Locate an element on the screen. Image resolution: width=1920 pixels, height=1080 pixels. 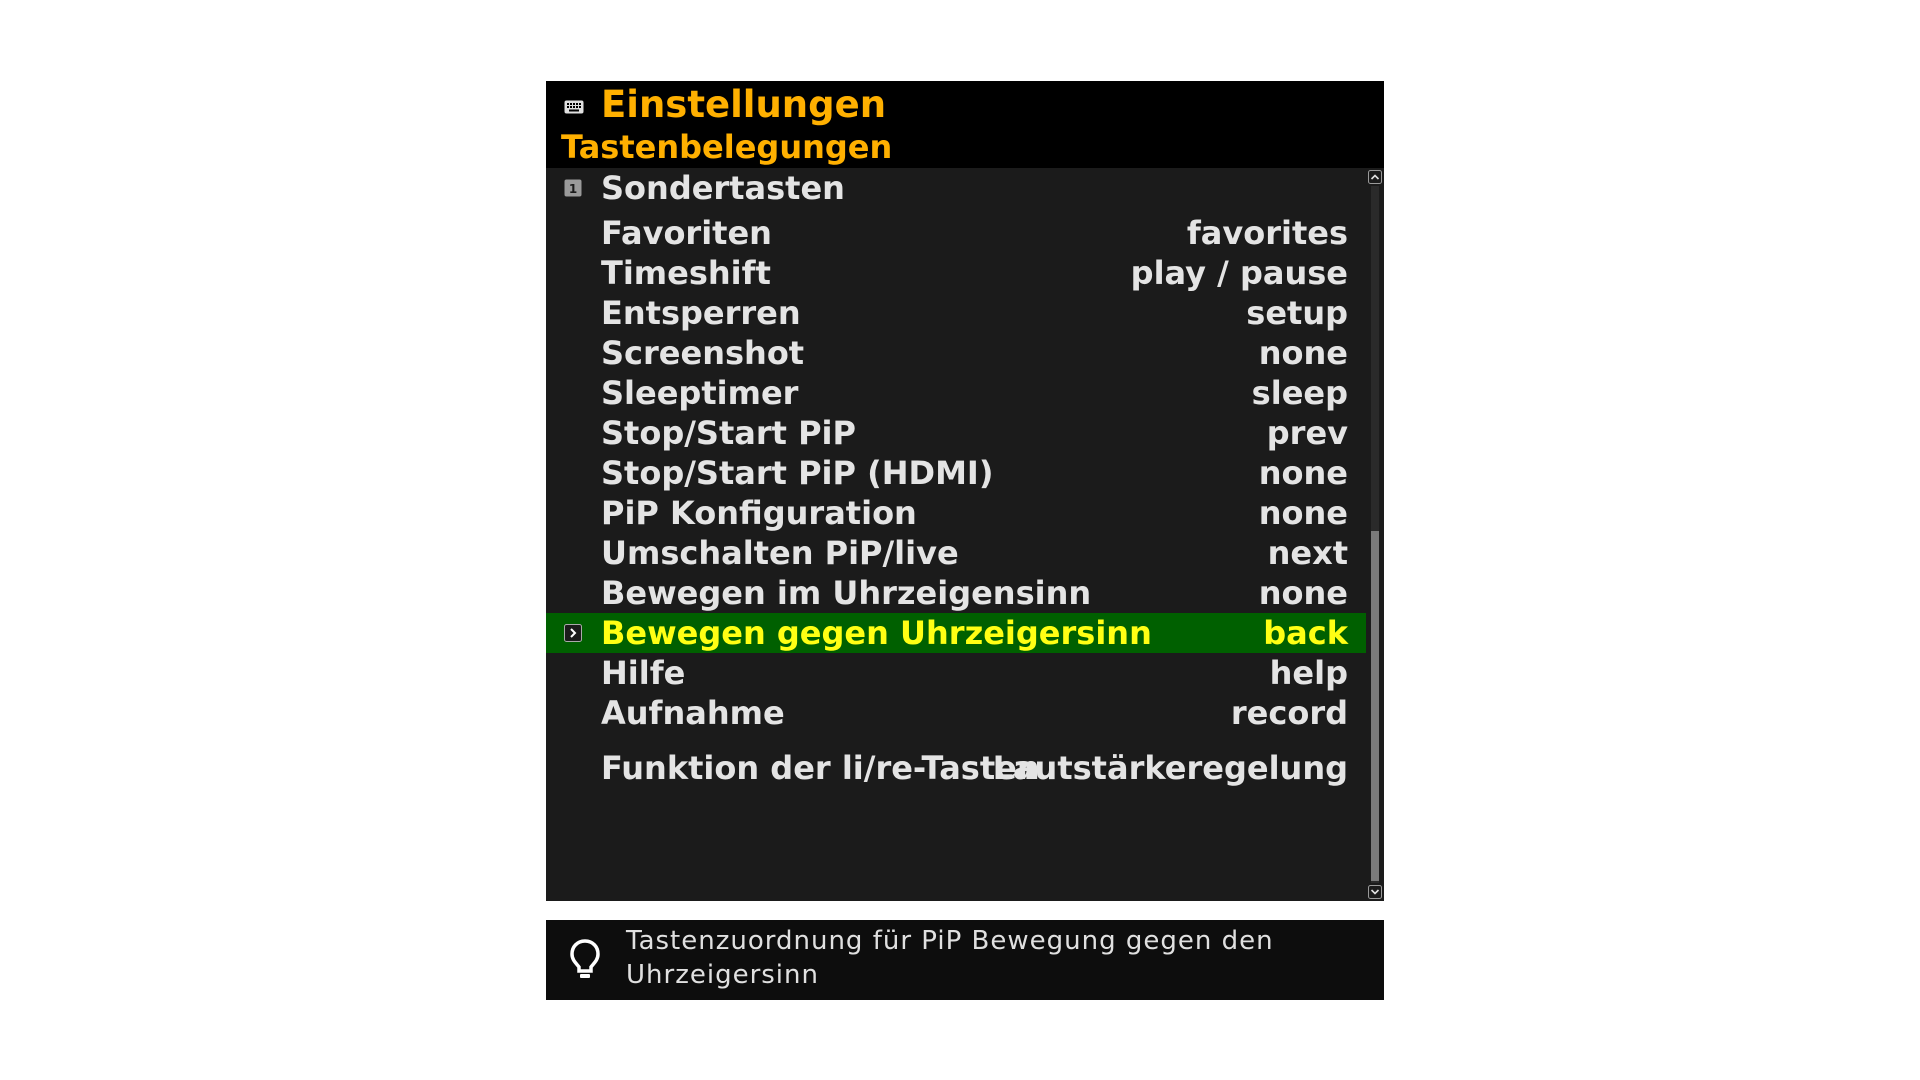
list-item-umschalten-pip-live: Umschalten PiP/live next is located at coordinates (956, 553).